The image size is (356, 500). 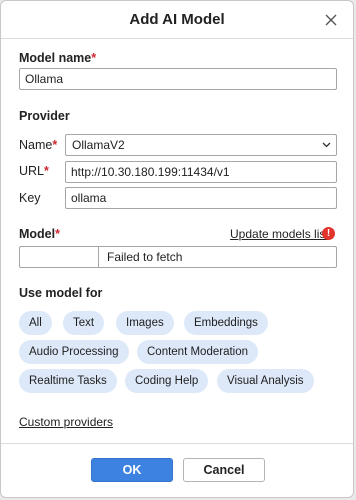 I want to click on close-icon, so click(x=331, y=20).